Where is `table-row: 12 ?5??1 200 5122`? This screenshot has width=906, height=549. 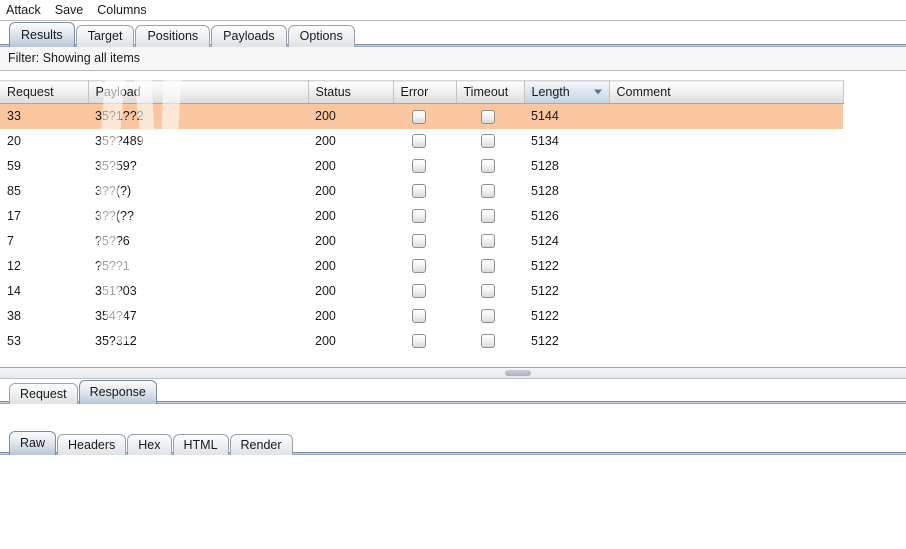
table-row: 12 ?5??1 200 5122 is located at coordinates (421, 266).